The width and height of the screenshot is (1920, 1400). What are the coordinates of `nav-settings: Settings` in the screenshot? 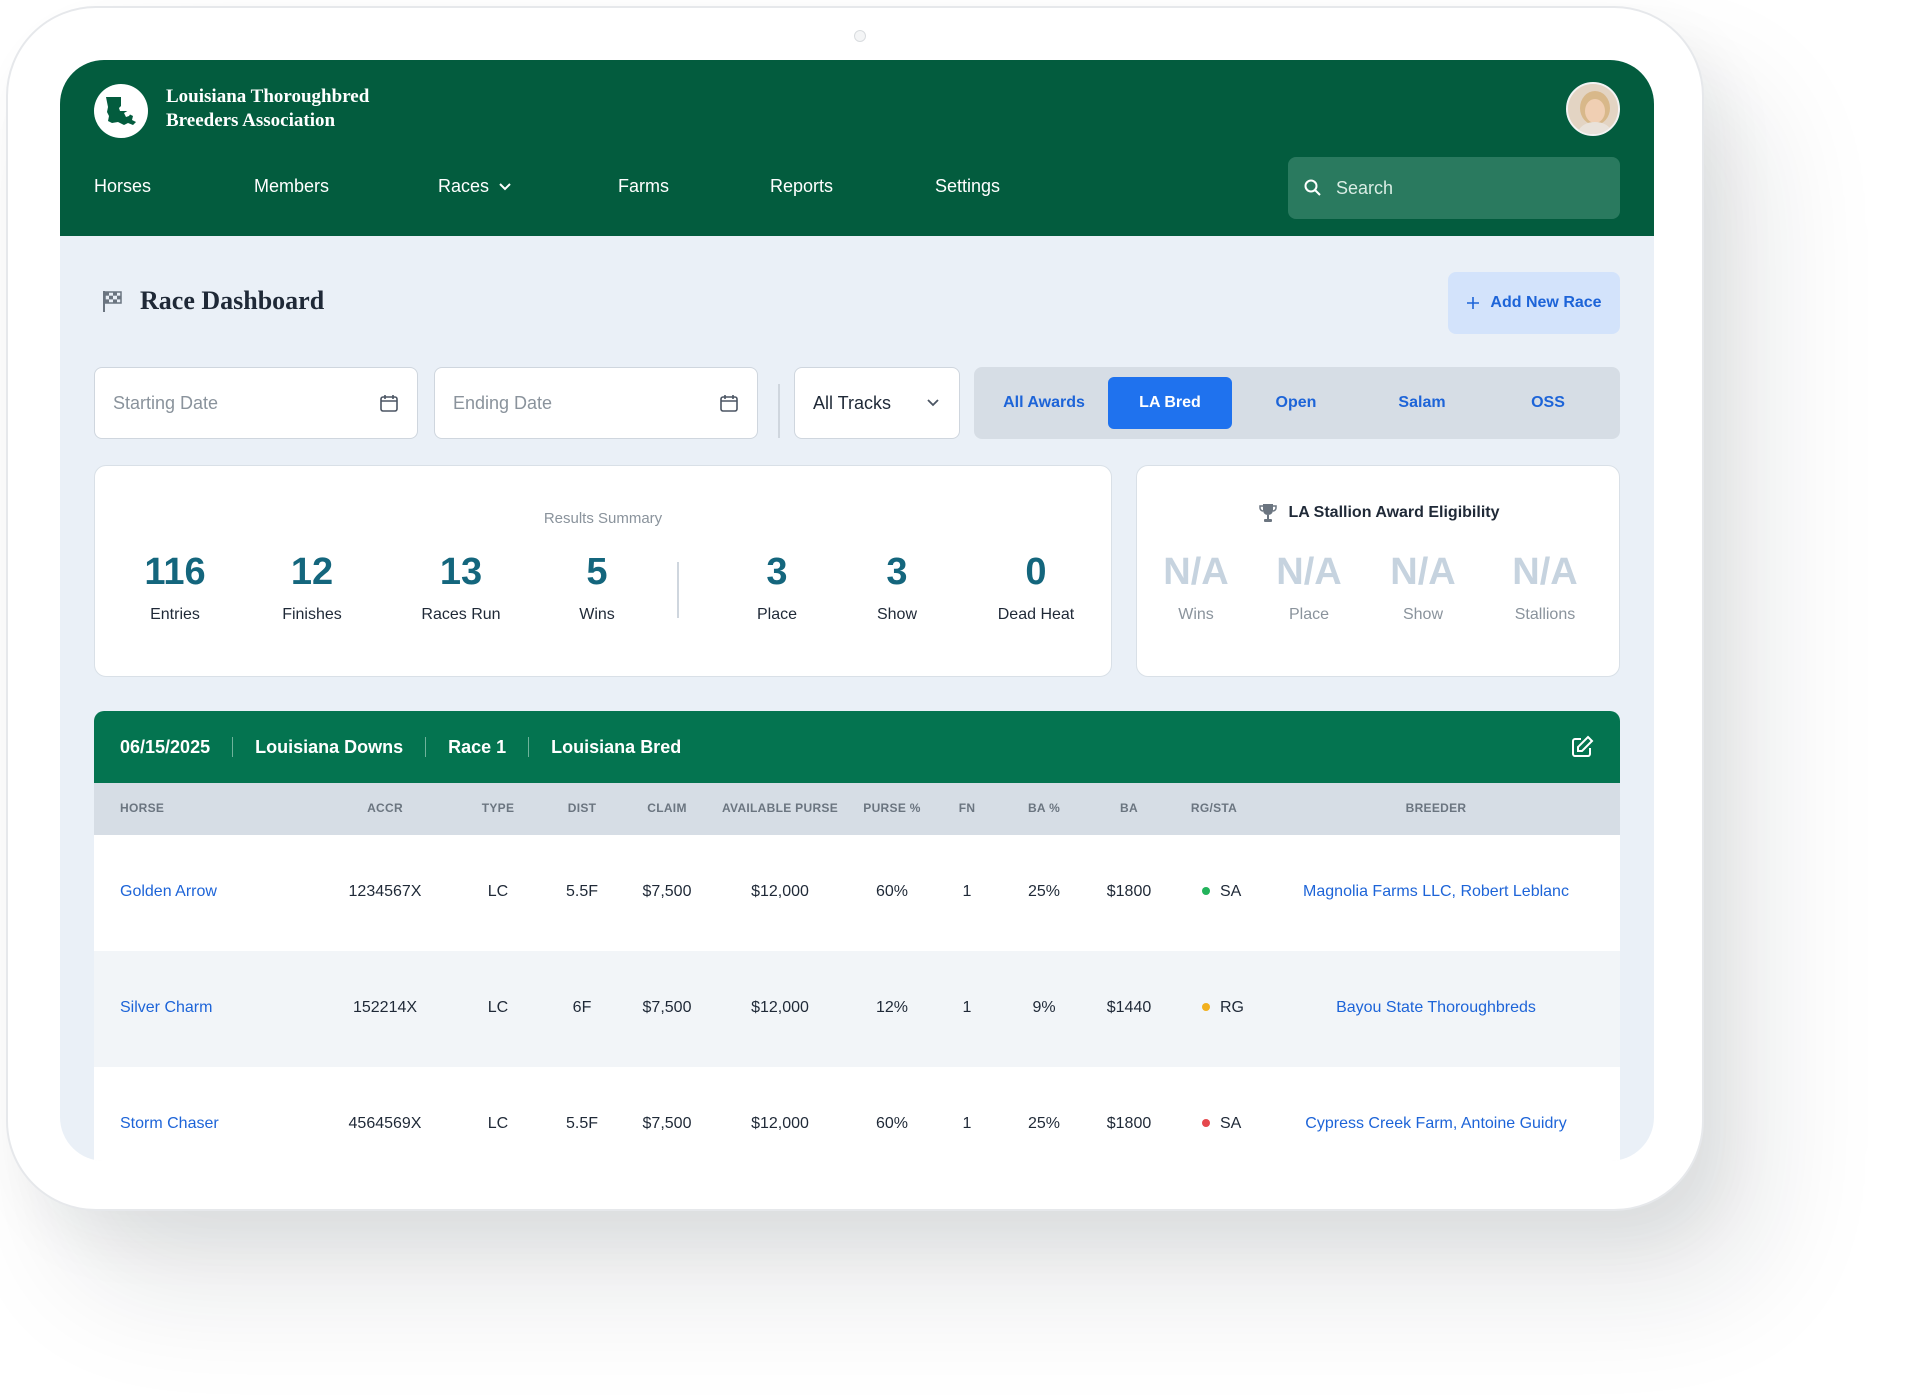 It's located at (967, 186).